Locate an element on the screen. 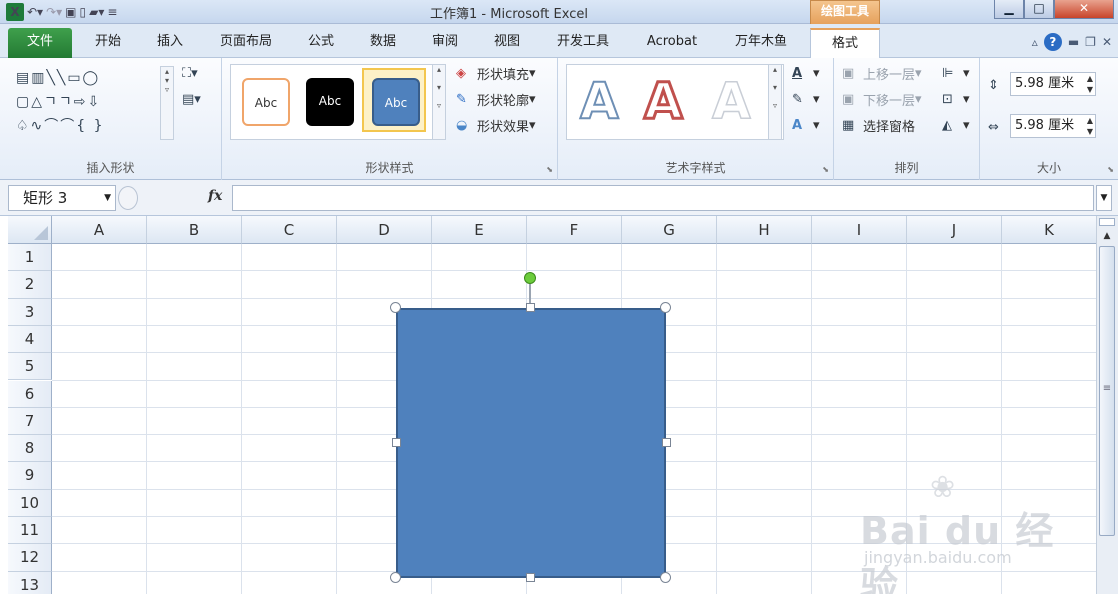 The image size is (1118, 594). text-effects-button: A ▾ is located at coordinates (806, 125).